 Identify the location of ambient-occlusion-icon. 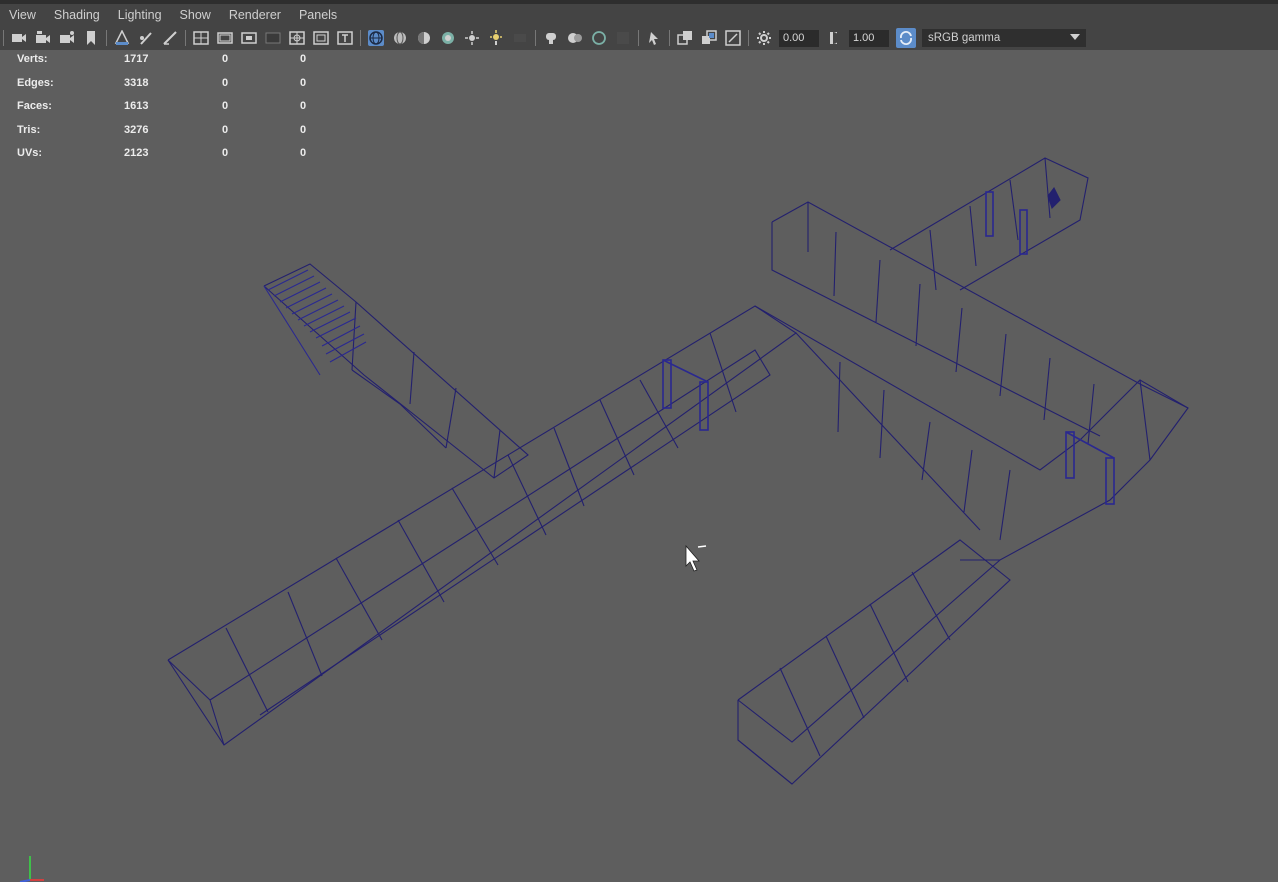
(496, 38).